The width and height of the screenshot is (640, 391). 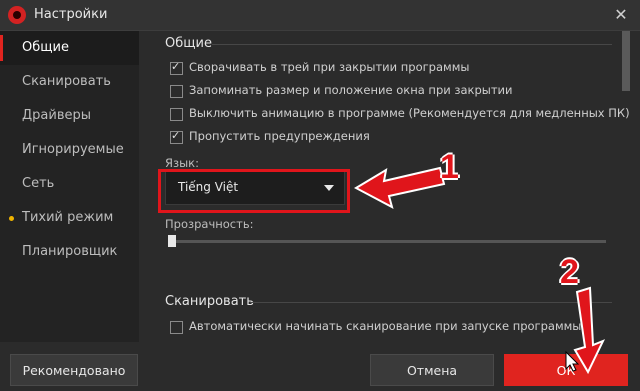 What do you see at coordinates (569, 272) in the screenshot?
I see `annotation-step-2: 2` at bounding box center [569, 272].